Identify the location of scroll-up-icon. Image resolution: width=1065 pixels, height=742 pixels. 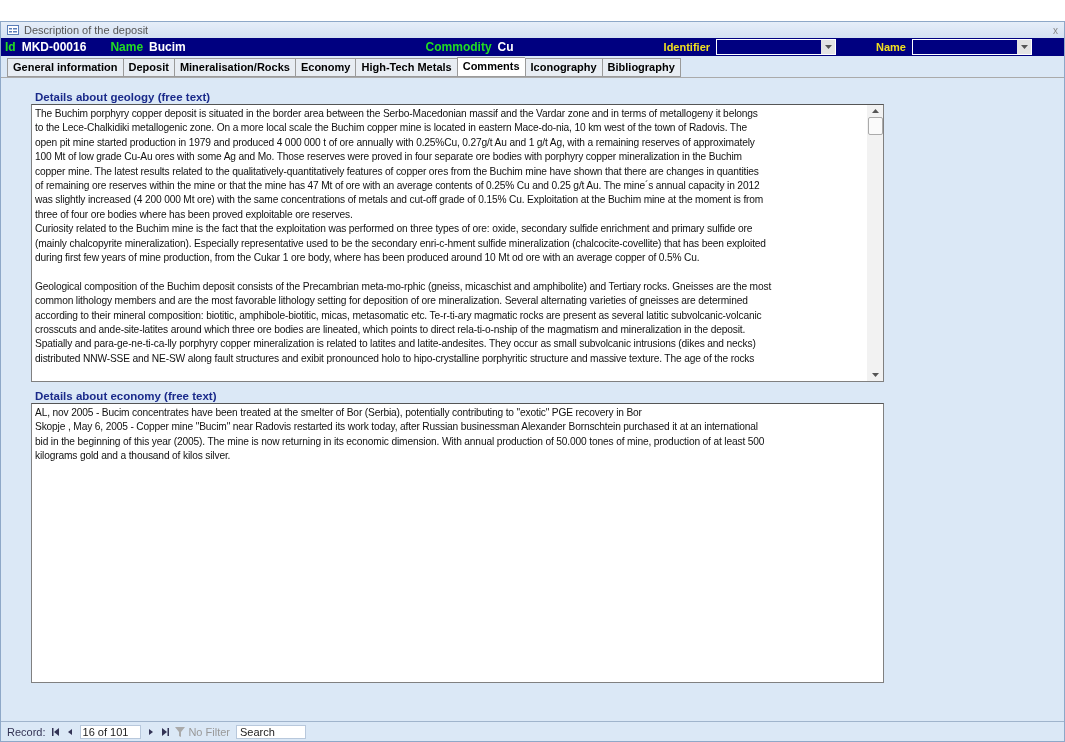
(875, 111).